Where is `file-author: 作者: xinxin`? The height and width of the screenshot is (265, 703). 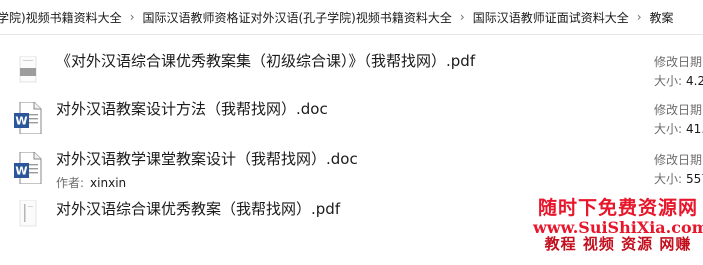 file-author: 作者: xinxin is located at coordinates (91, 182).